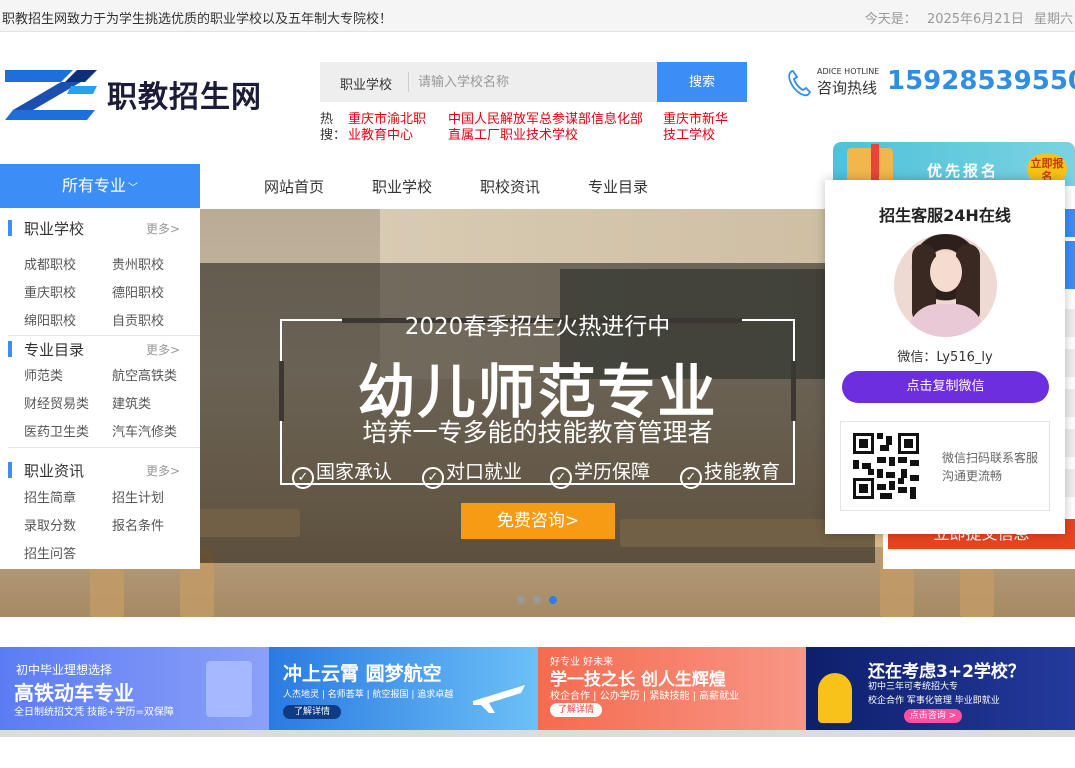  Describe the element at coordinates (294, 186) in the screenshot. I see `nav-link-home: 网站首页` at that location.